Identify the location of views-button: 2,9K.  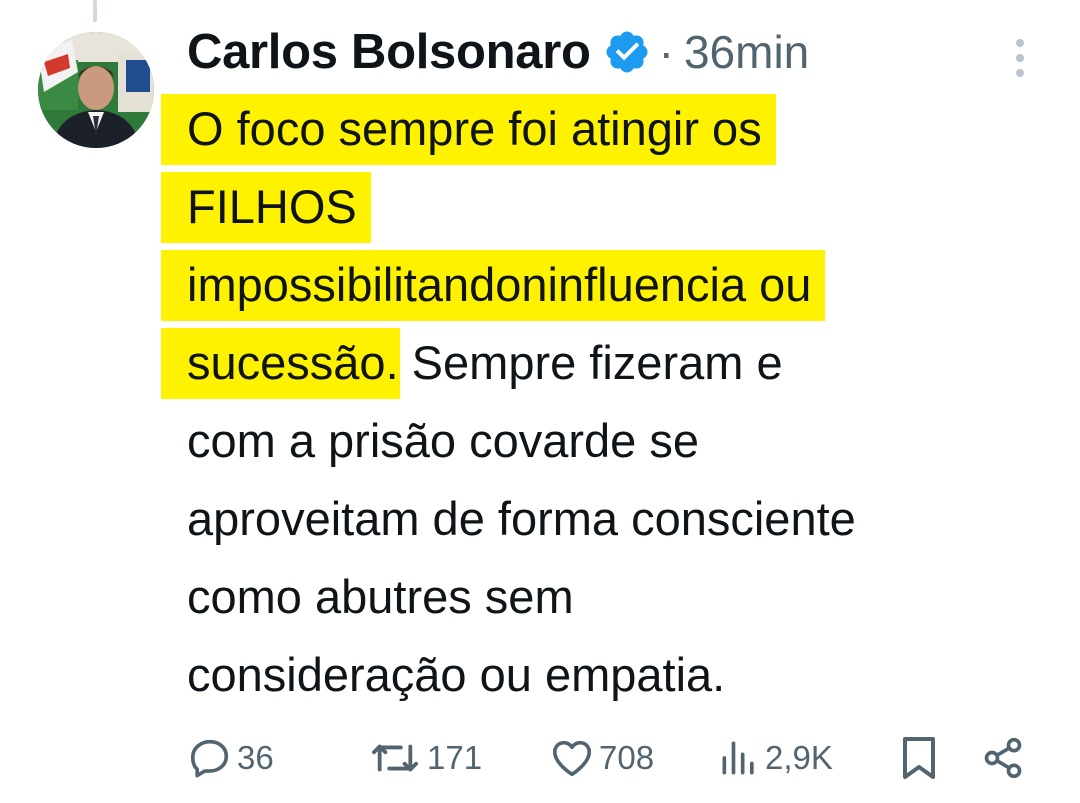
(775, 758).